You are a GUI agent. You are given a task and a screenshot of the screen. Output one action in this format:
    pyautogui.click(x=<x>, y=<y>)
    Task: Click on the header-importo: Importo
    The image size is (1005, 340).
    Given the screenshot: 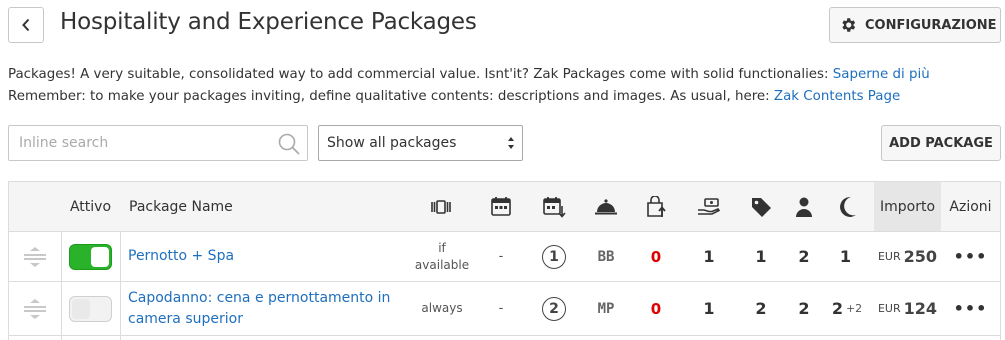 What is the action you would take?
    pyautogui.click(x=907, y=206)
    